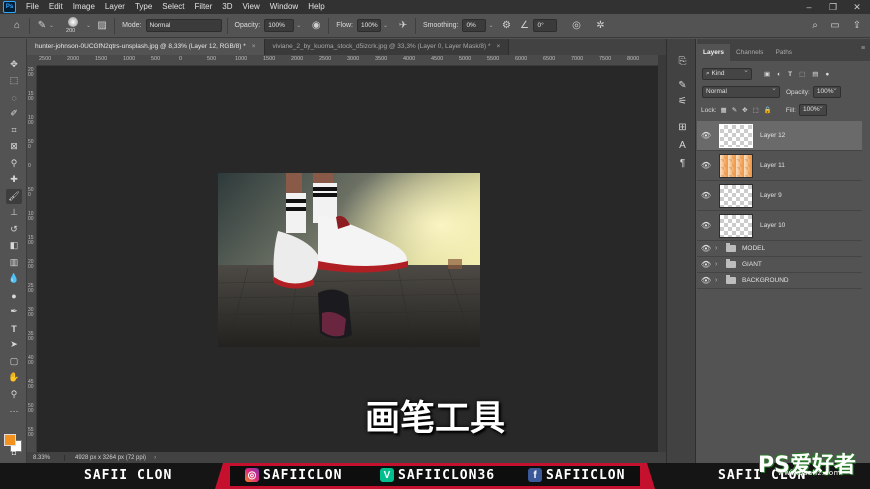  Describe the element at coordinates (14, 64) in the screenshot. I see `move-icon: ✥` at that location.